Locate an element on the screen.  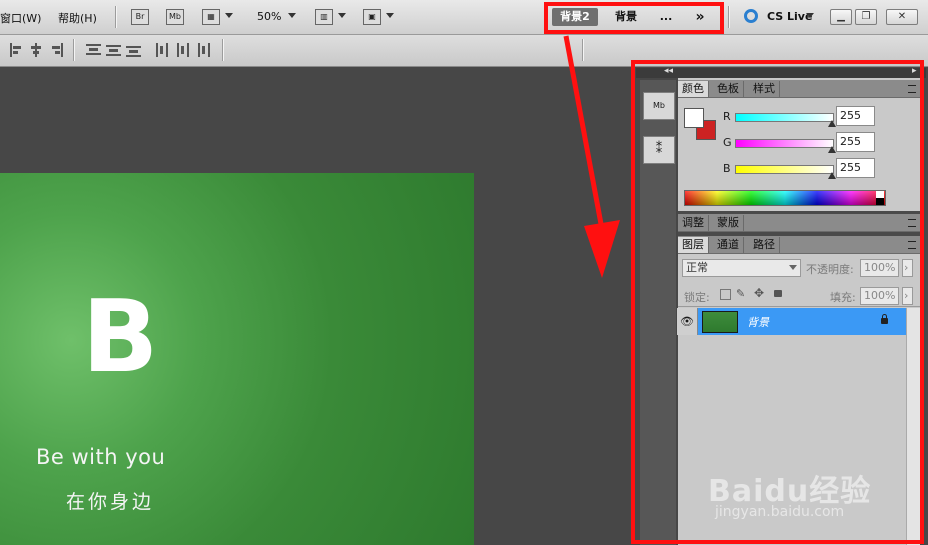
cs-live-icon is located at coordinates (751, 16).